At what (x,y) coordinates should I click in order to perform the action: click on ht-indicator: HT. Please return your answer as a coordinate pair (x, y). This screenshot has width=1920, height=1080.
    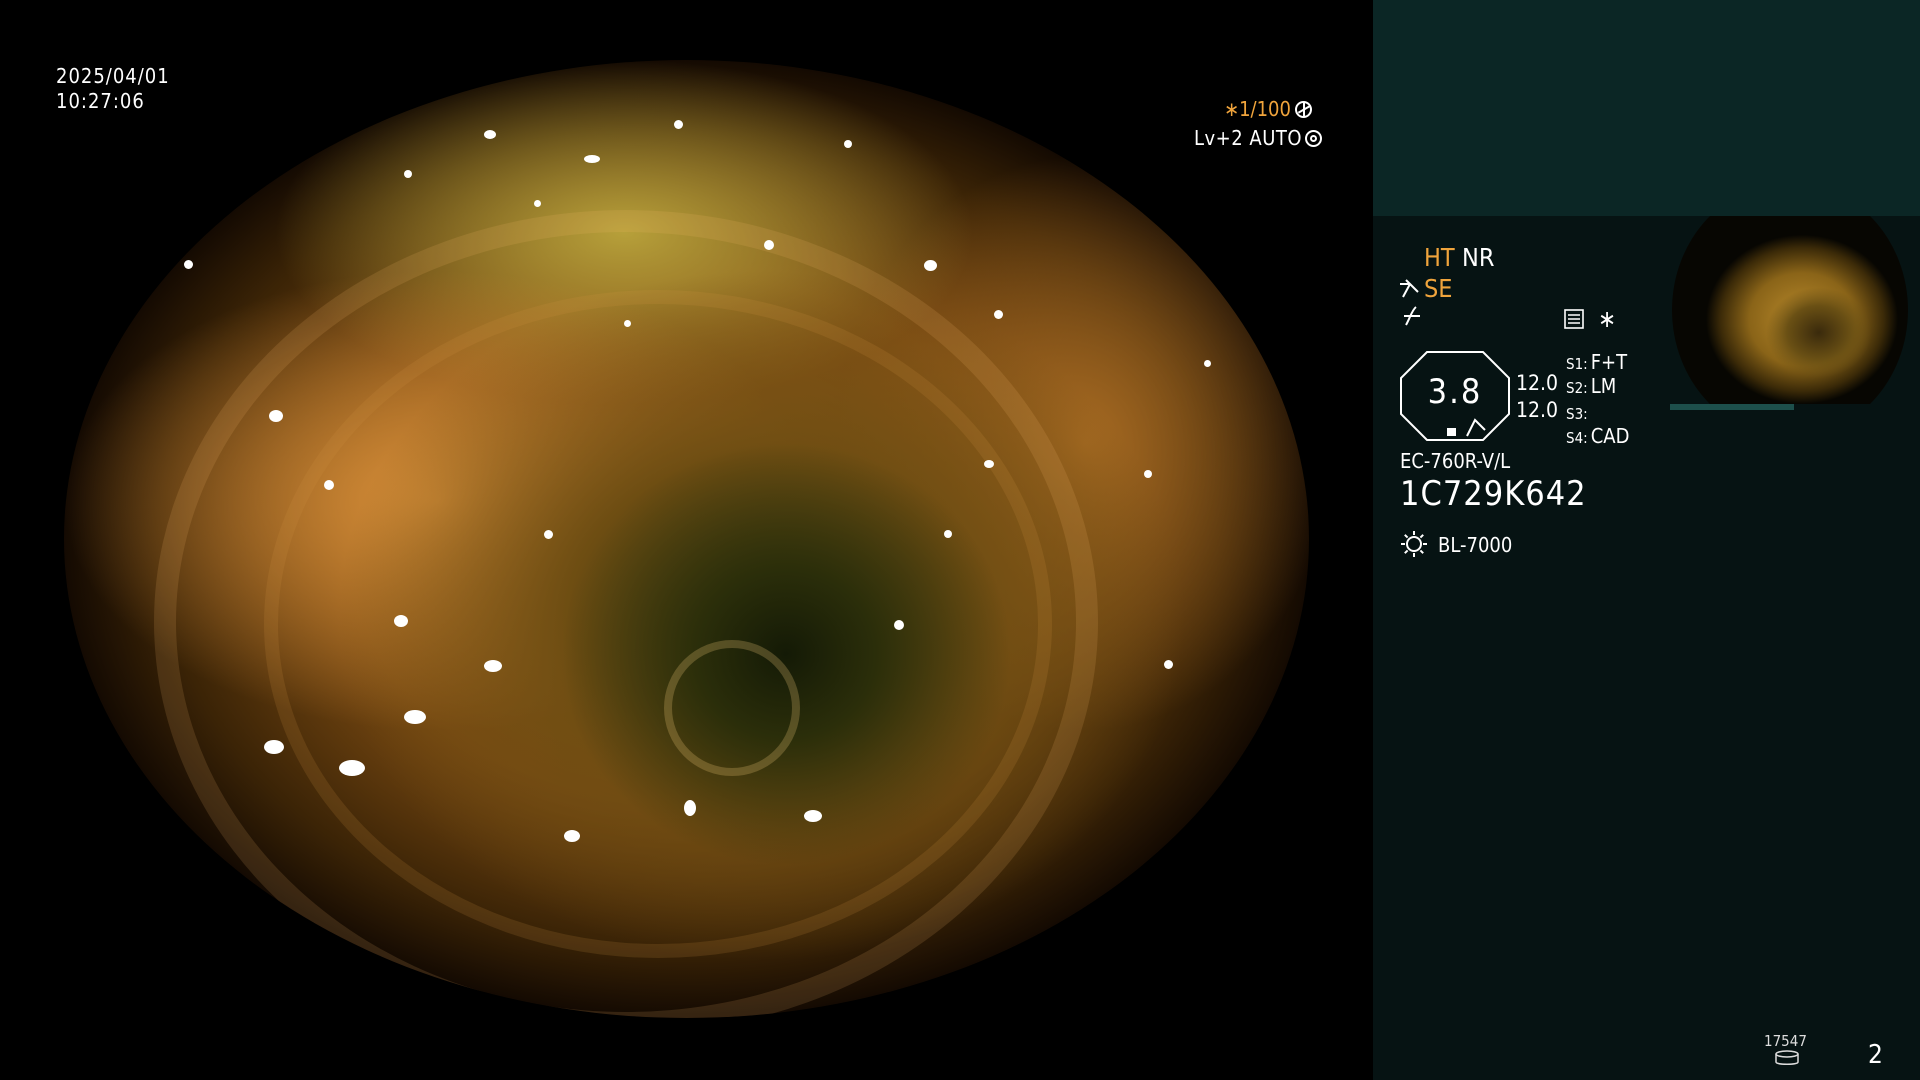
    Looking at the image, I should click on (1439, 257).